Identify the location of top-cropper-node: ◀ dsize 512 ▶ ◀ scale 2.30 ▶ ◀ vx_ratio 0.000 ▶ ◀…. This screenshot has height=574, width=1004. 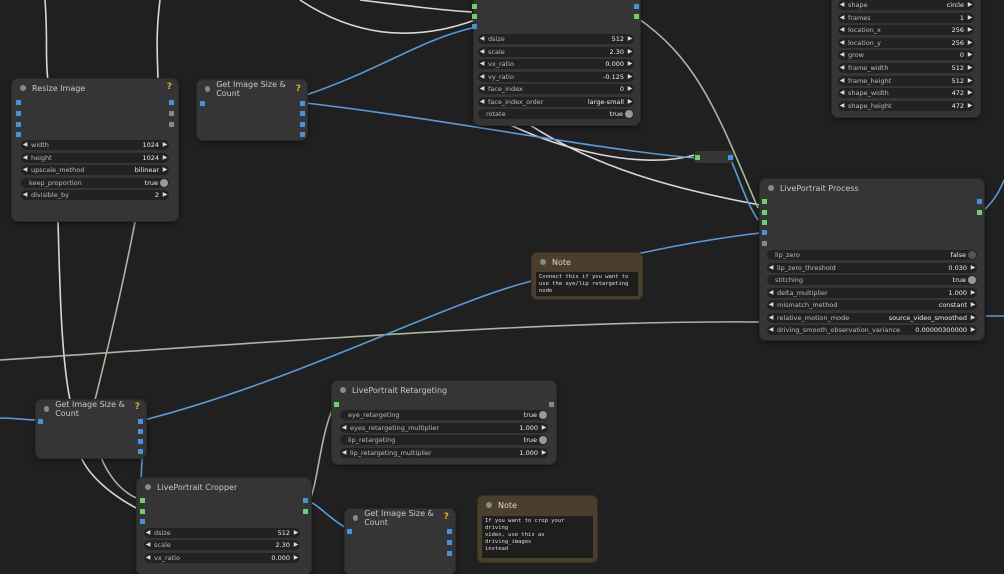
(556, 62).